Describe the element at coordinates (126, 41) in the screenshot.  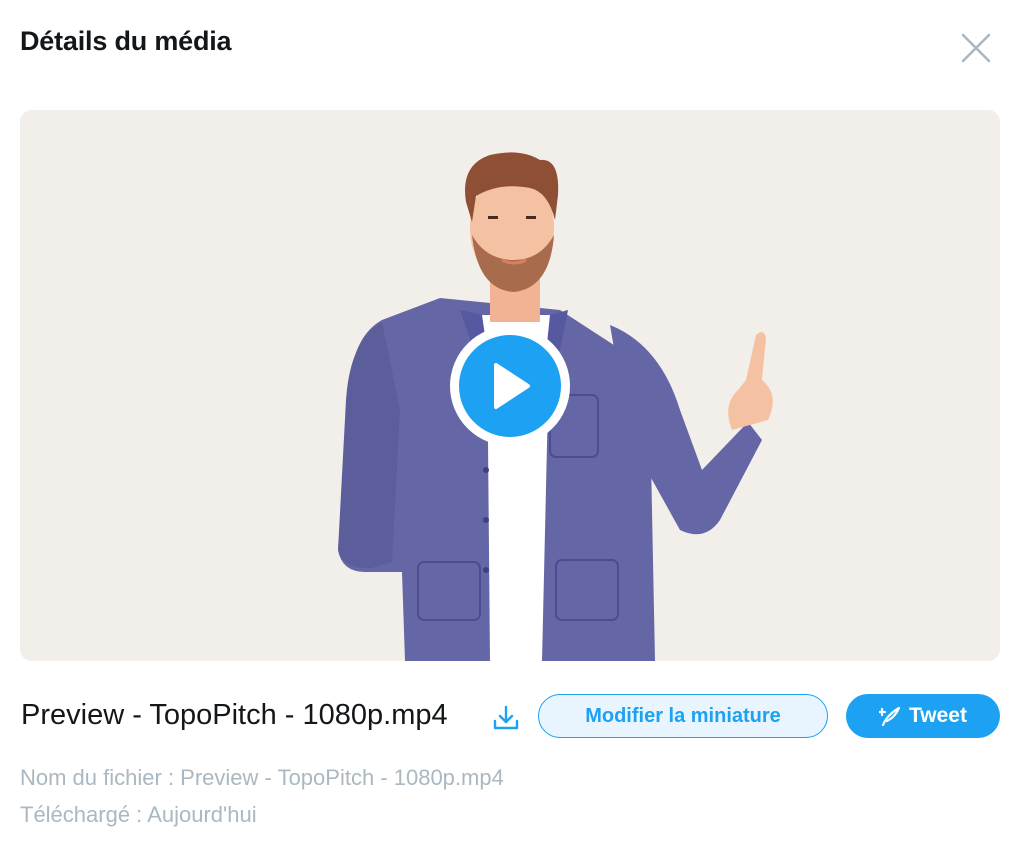
I see `dialog-title: Détails du média` at that location.